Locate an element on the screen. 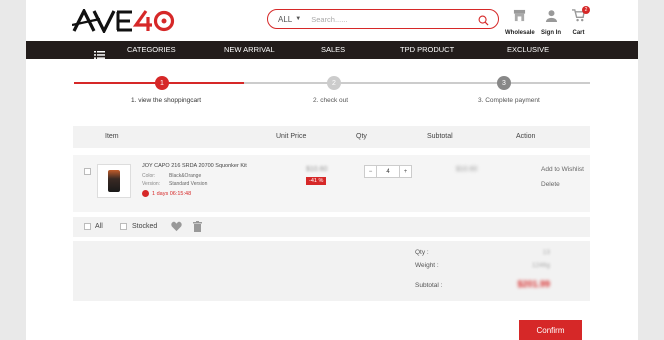 The width and height of the screenshot is (664, 340). quantity-stepper: − 4 + is located at coordinates (388, 171).